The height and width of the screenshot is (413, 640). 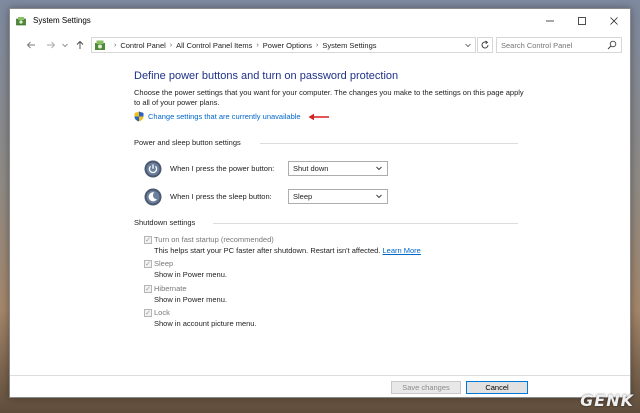 I want to click on search-icon, so click(x=612, y=45).